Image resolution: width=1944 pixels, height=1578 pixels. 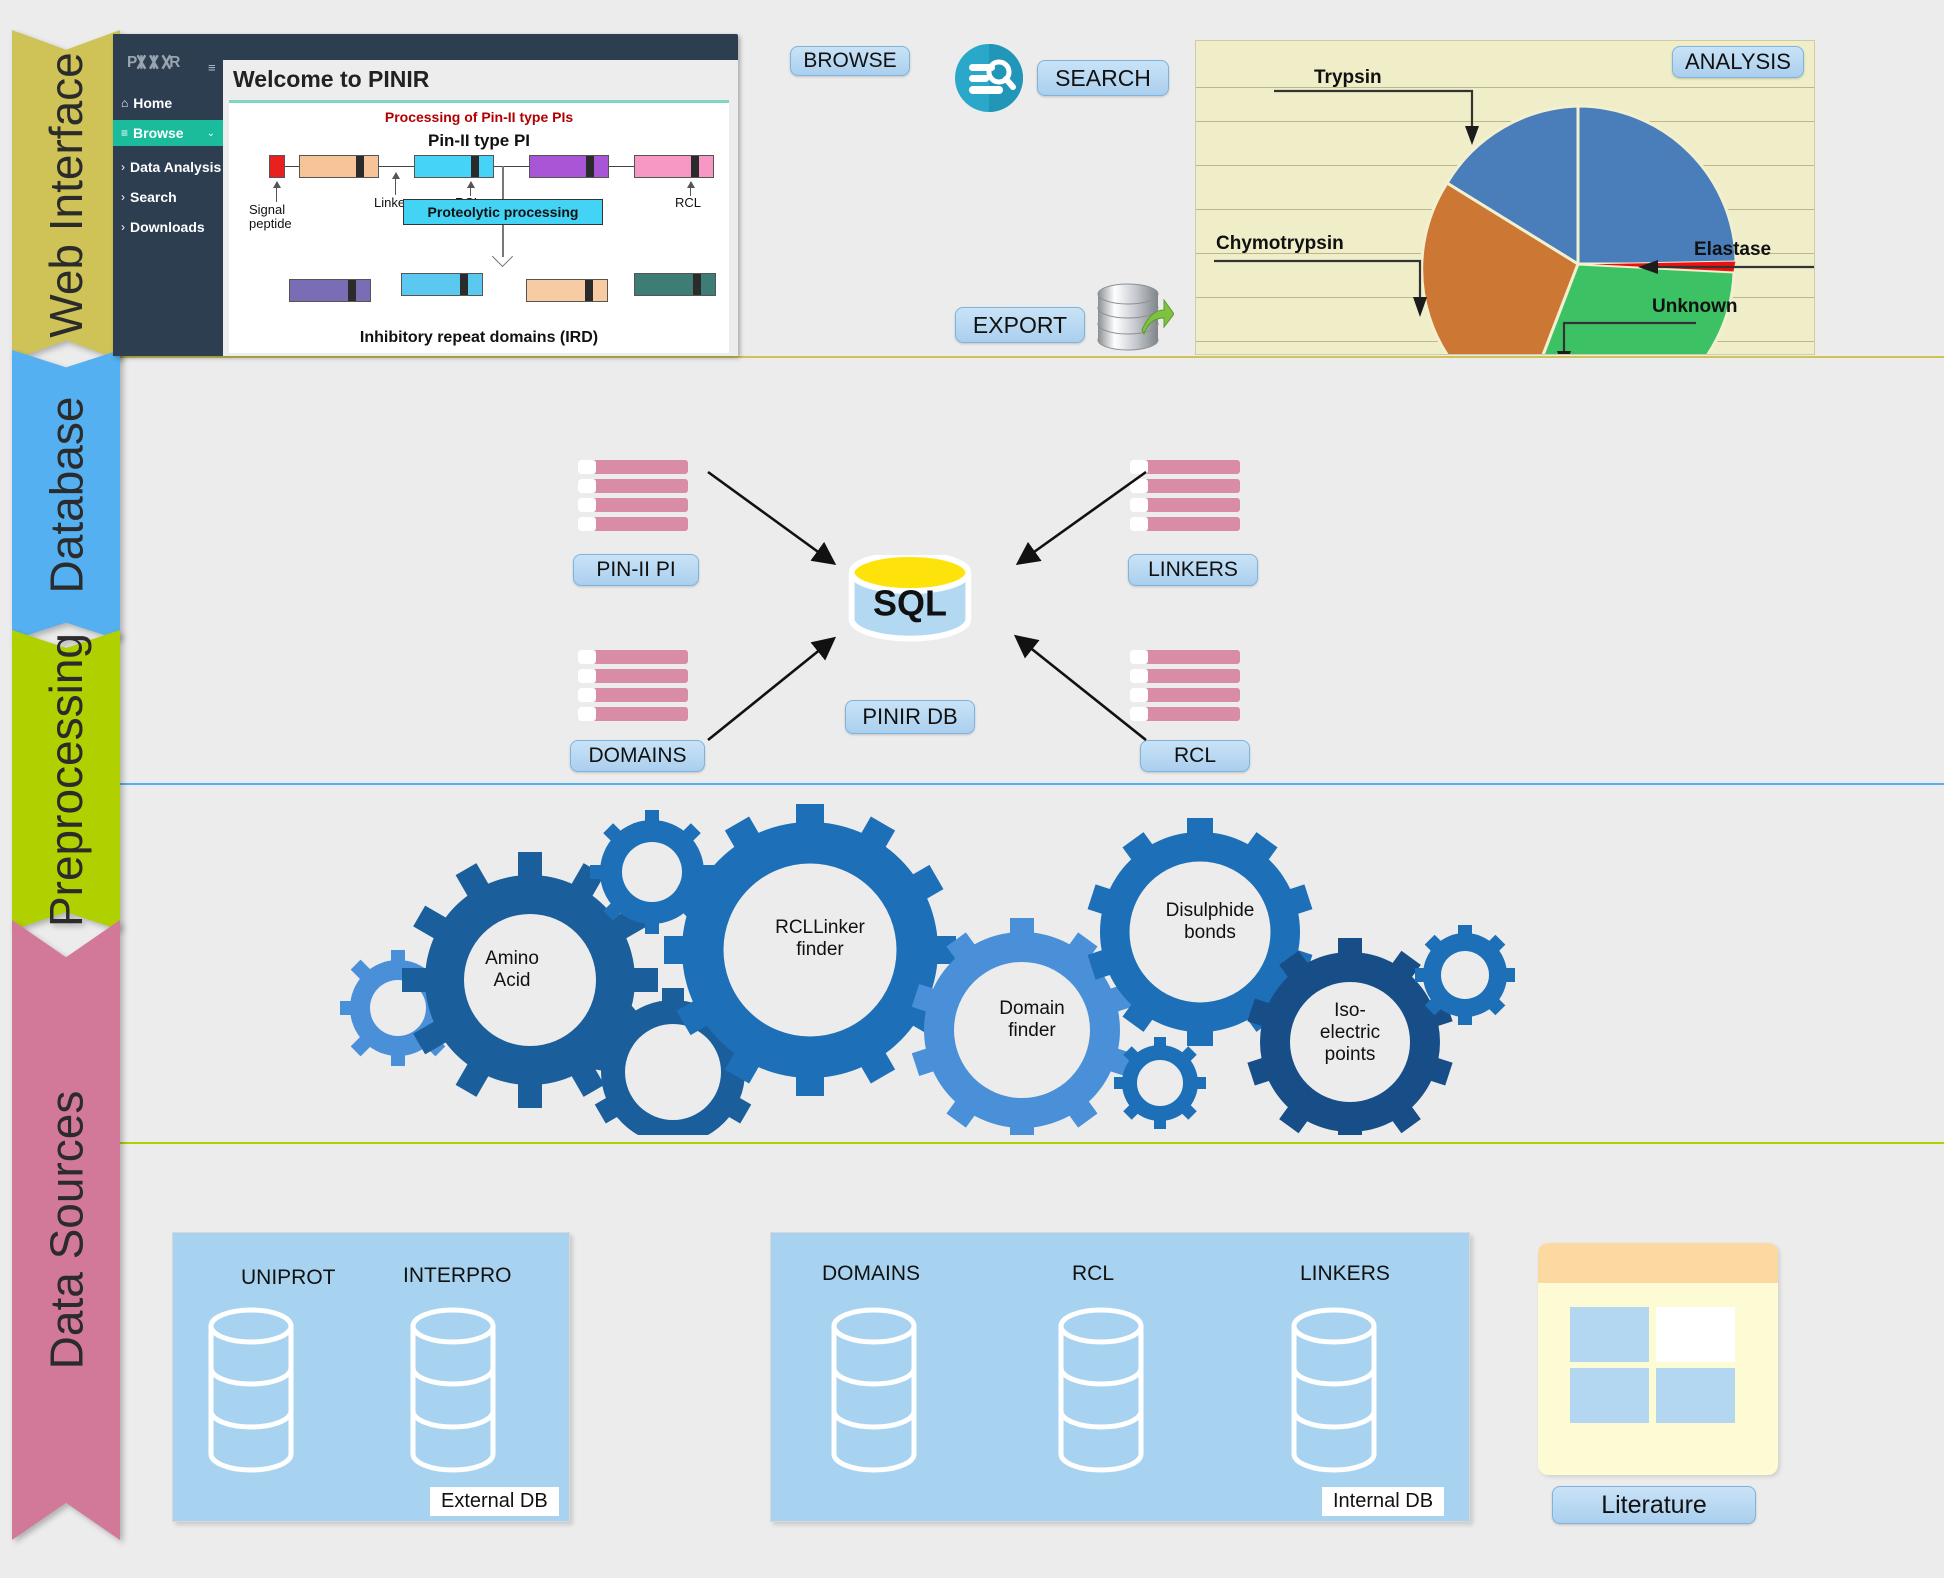 I want to click on svg-text: R, so click(x=174, y=62).